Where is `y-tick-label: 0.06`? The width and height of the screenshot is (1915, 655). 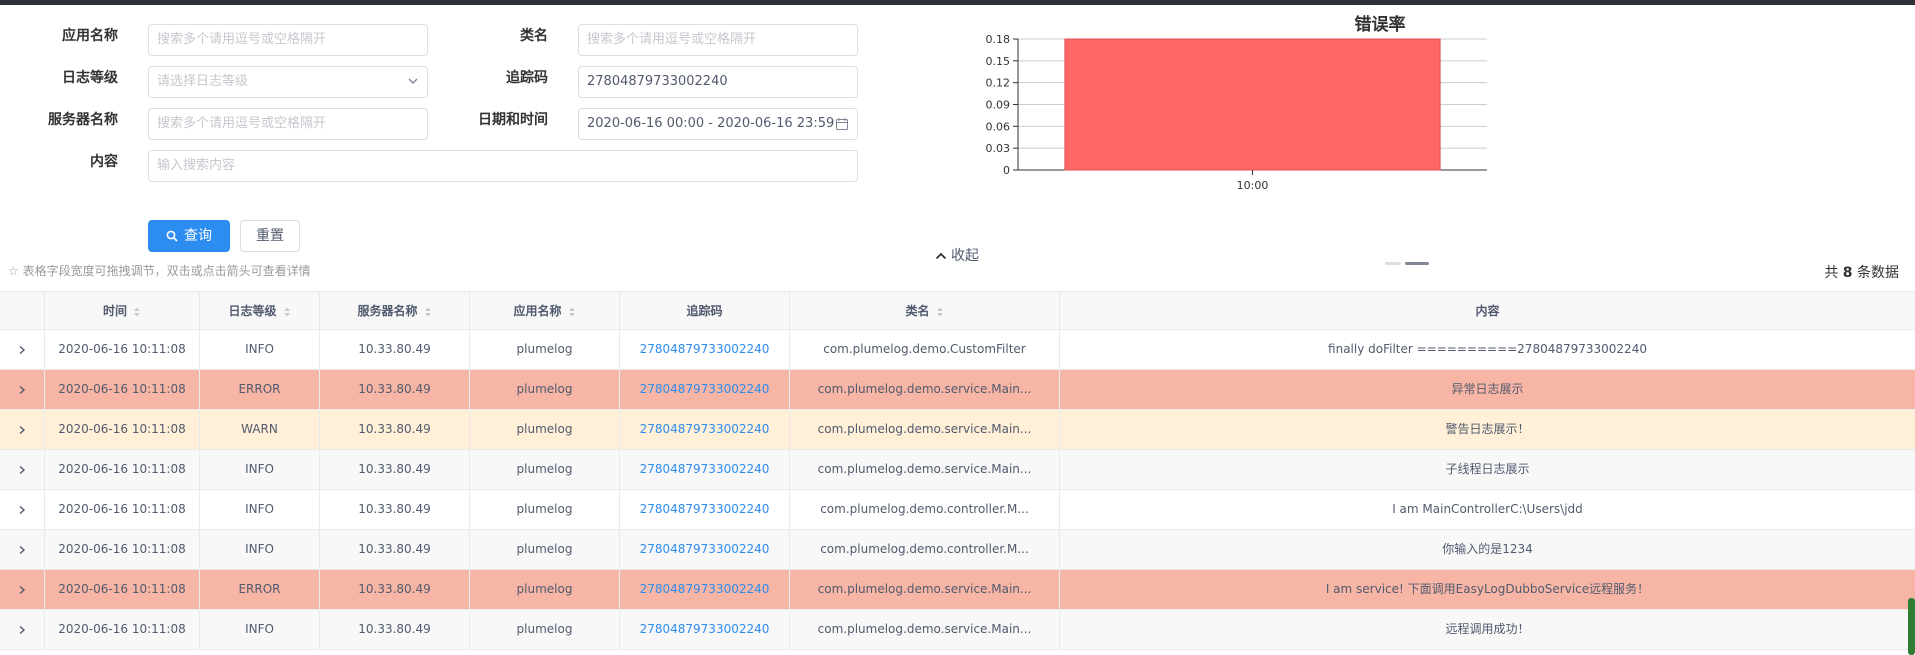 y-tick-label: 0.06 is located at coordinates (998, 126).